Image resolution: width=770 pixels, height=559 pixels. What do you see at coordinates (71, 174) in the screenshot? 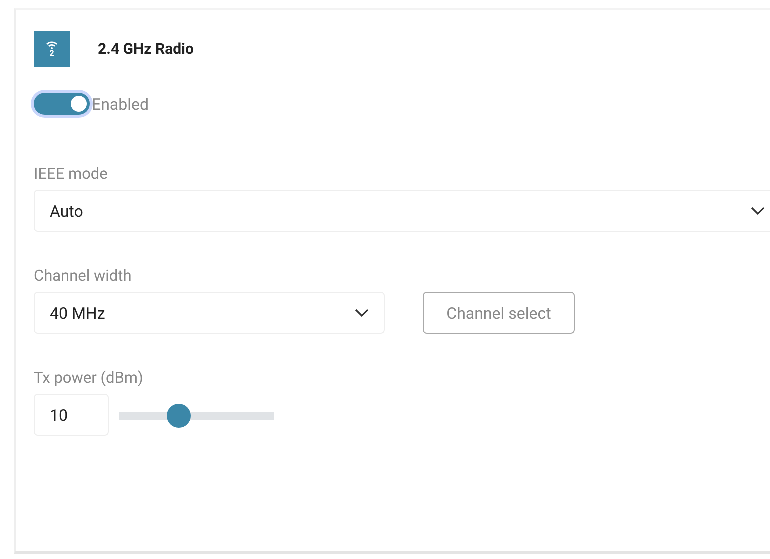
I see `field-label: IEEE mode` at bounding box center [71, 174].